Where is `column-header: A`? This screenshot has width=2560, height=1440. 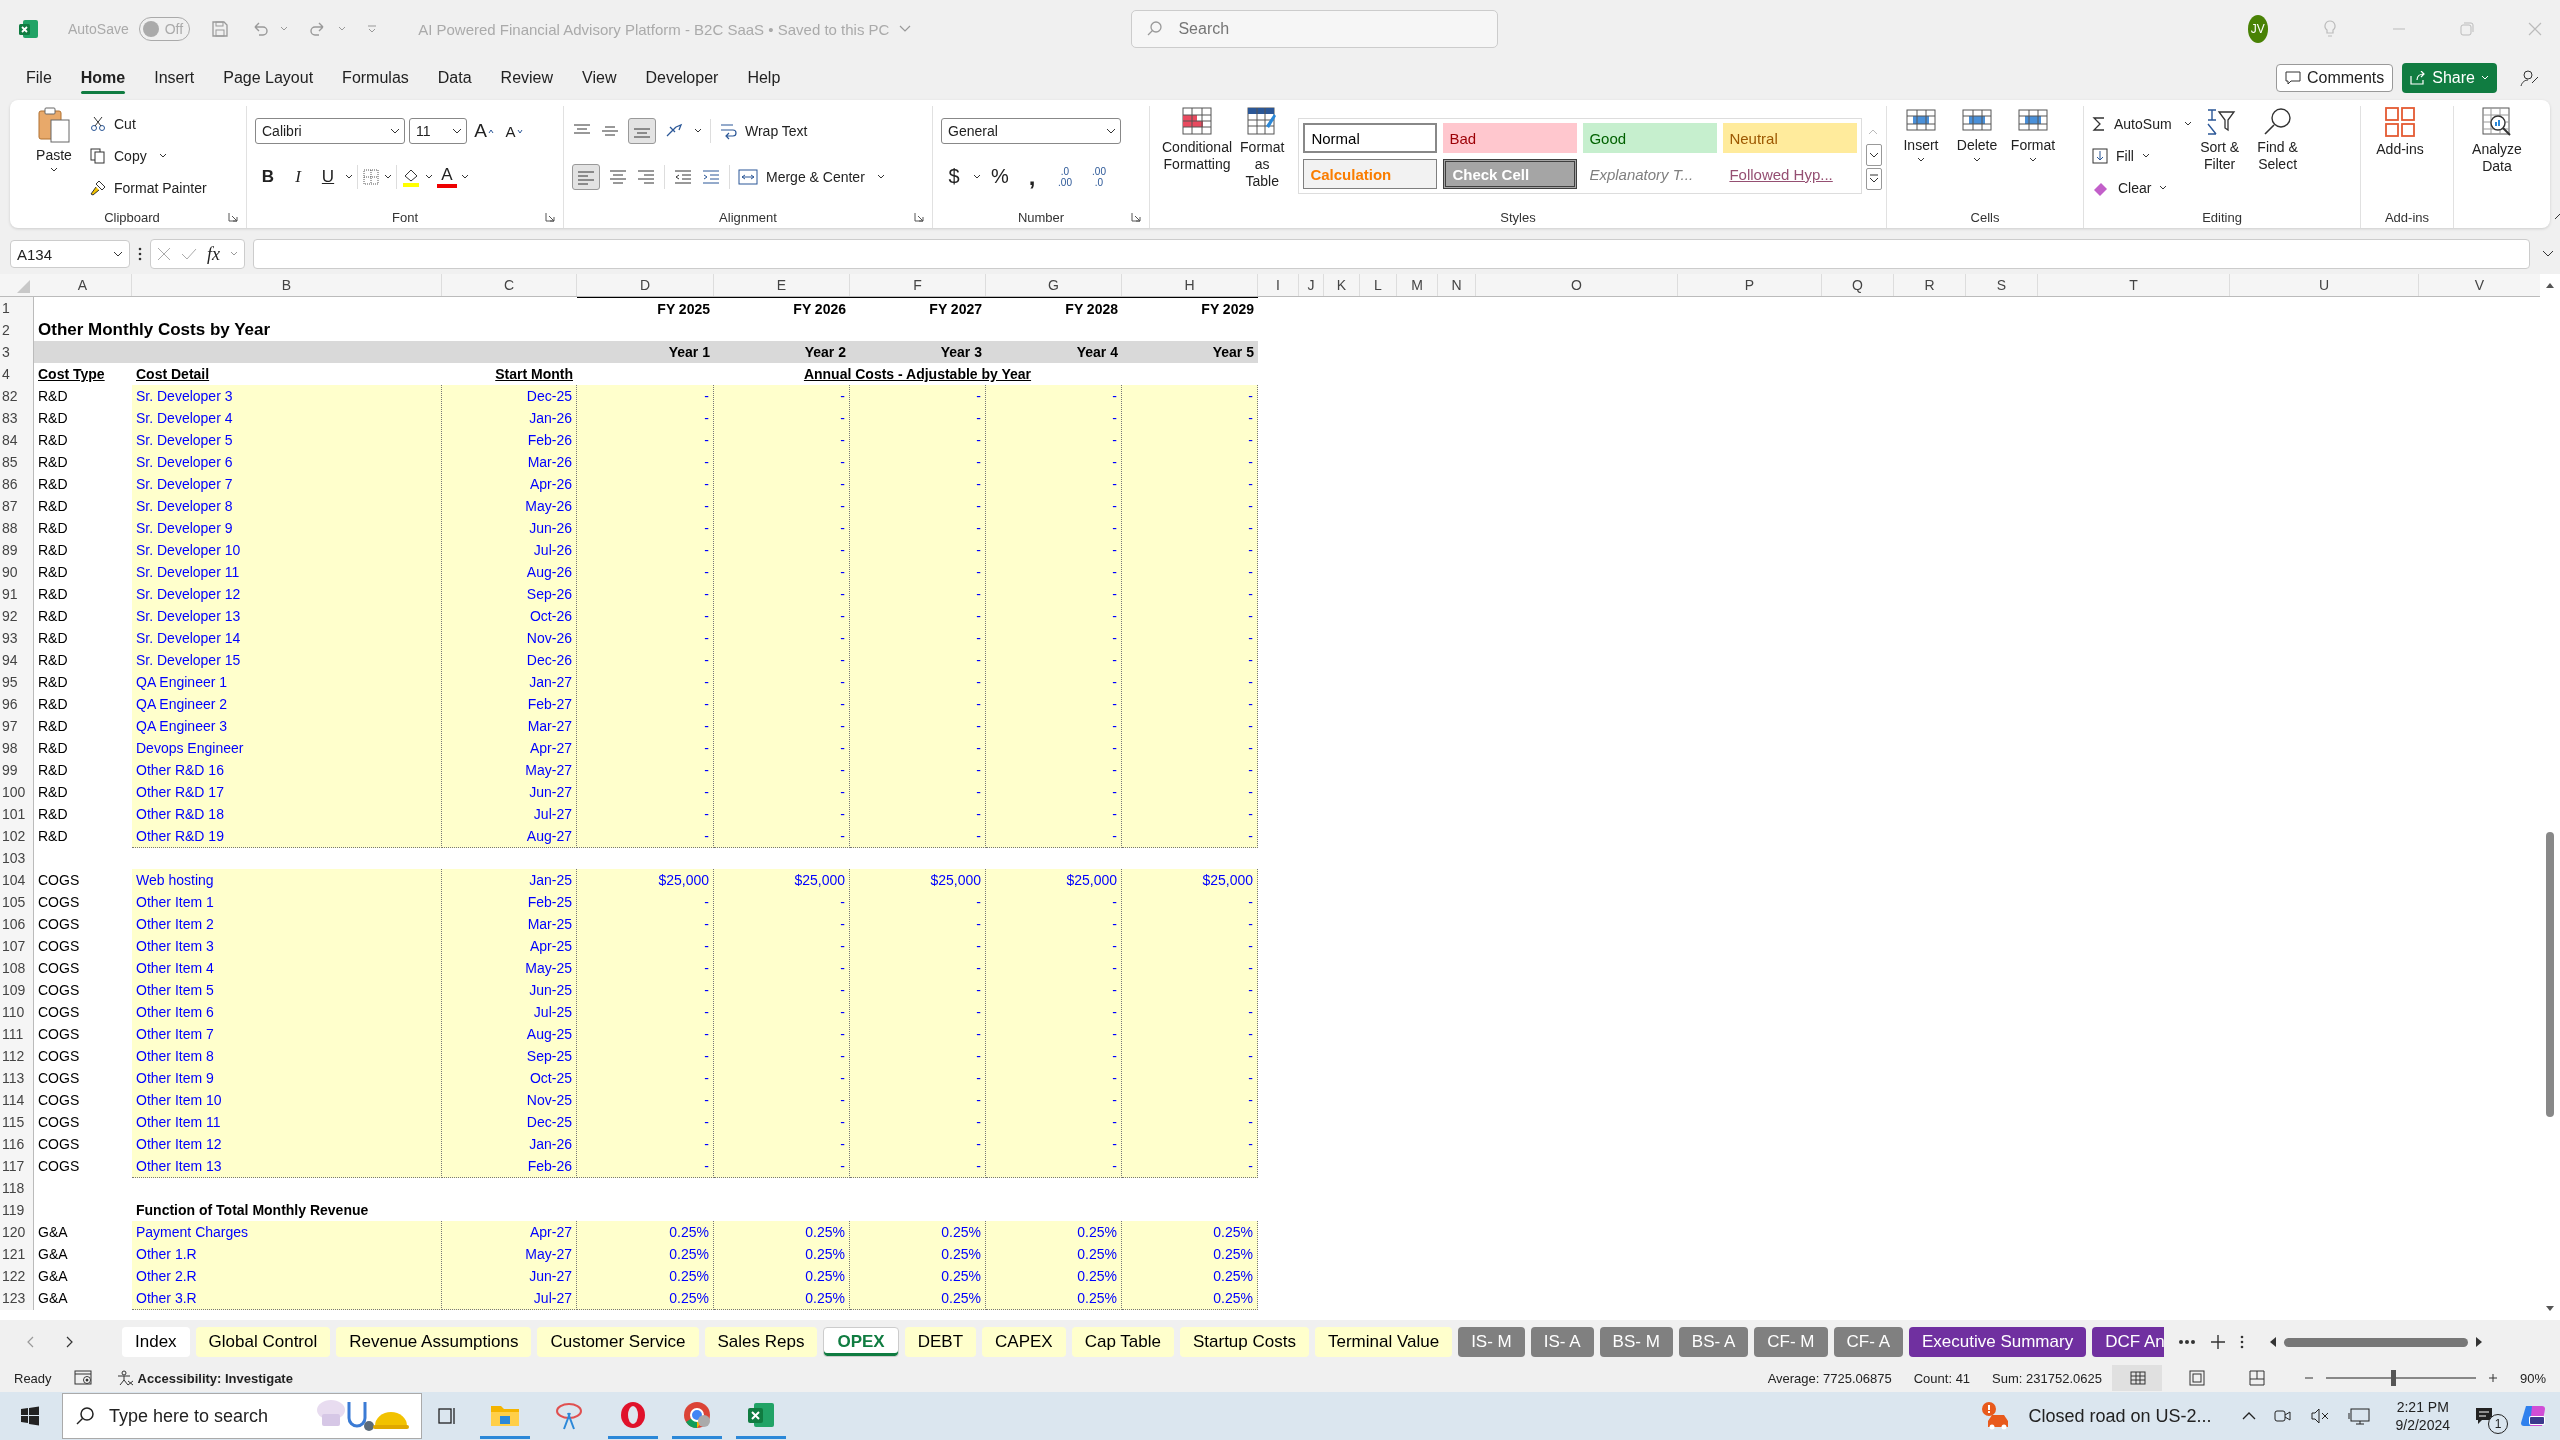
column-header: A is located at coordinates (83, 285).